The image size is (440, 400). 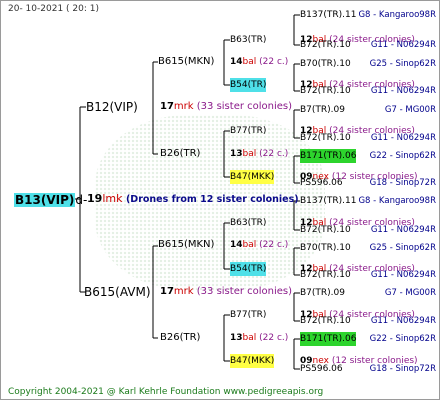 I want to click on root-row: B13(VIP)d-, so click(x=50, y=199).